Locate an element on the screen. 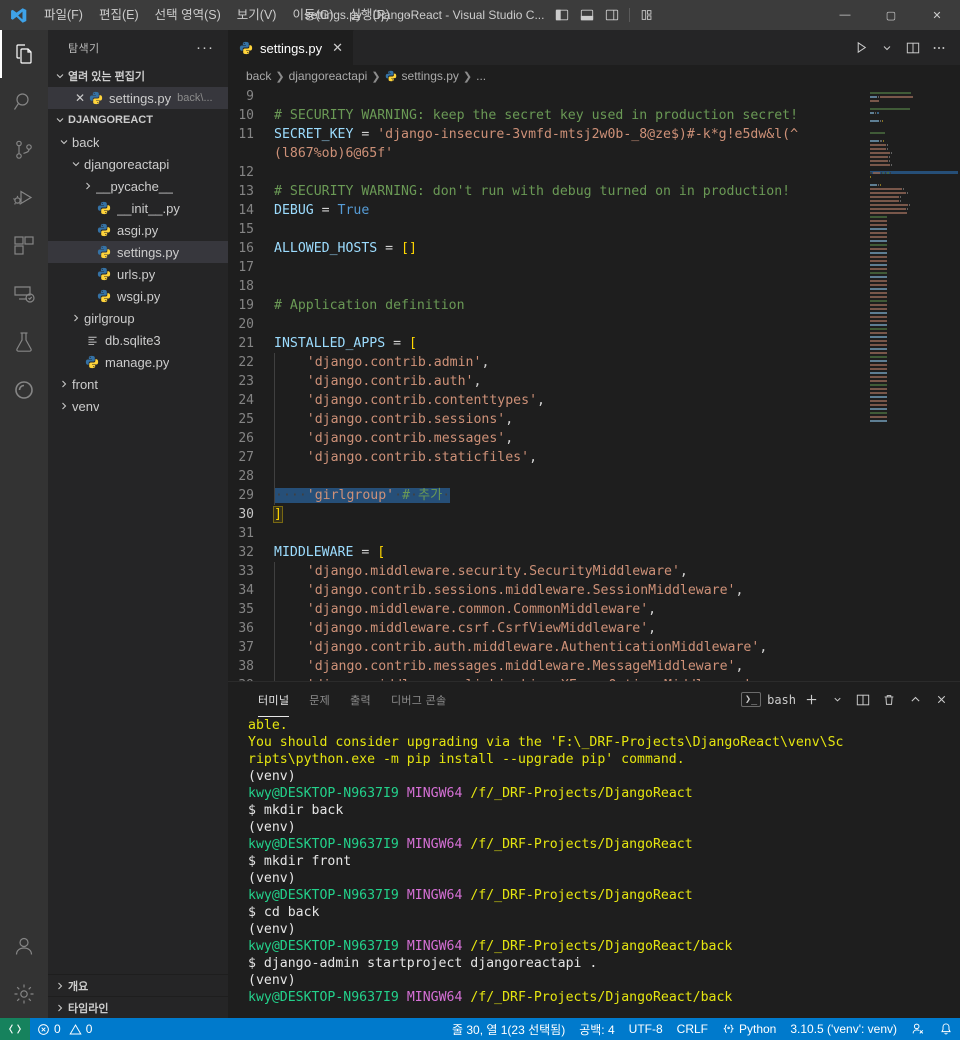 Image resolution: width=960 pixels, height=1040 pixels. code-line: 29 ····'girlgroup'·#·추가· is located at coordinates (548, 495).